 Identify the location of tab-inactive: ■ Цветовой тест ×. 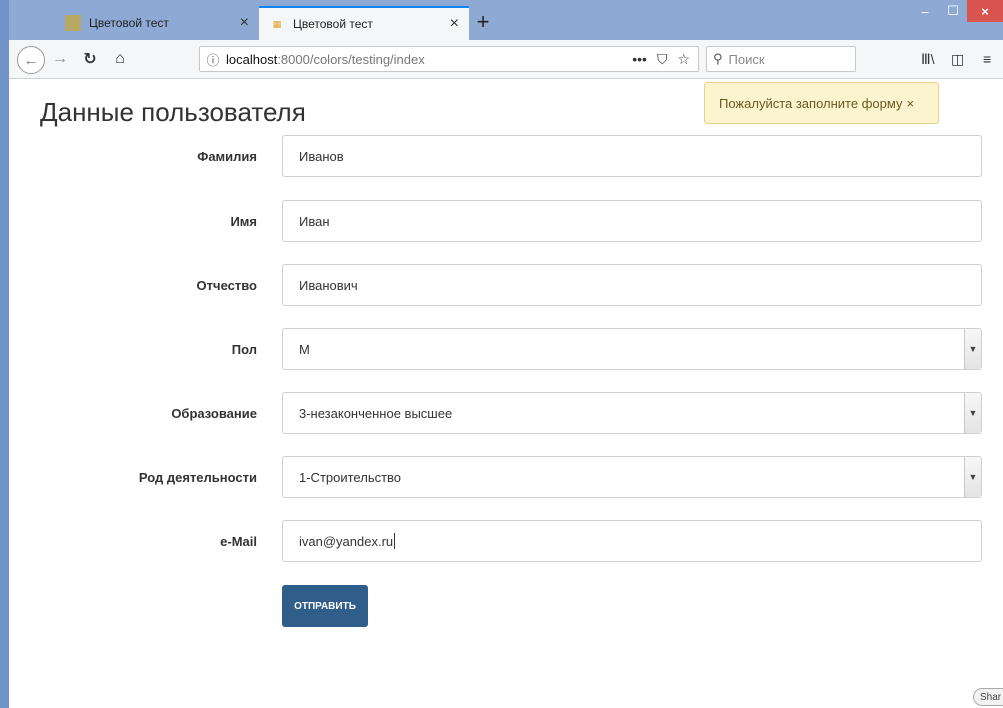
(157, 23).